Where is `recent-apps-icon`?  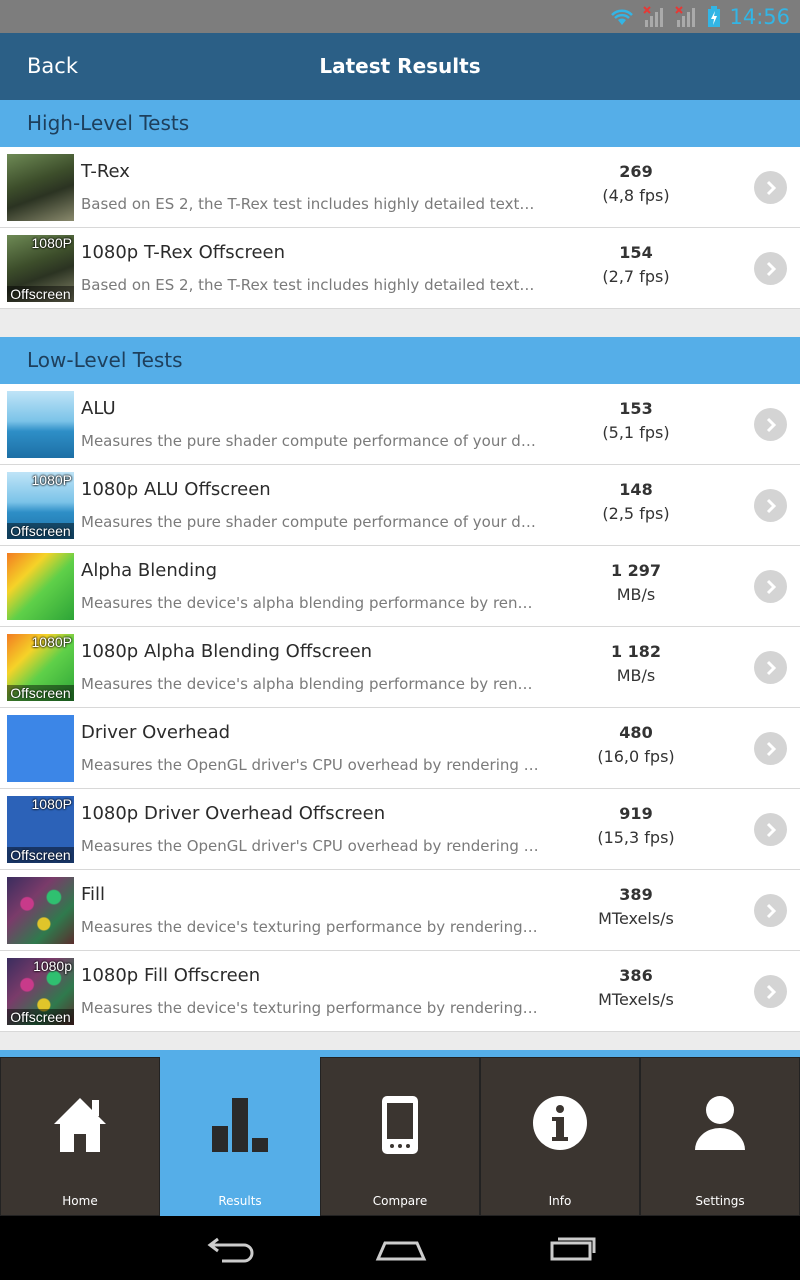 recent-apps-icon is located at coordinates (573, 1249).